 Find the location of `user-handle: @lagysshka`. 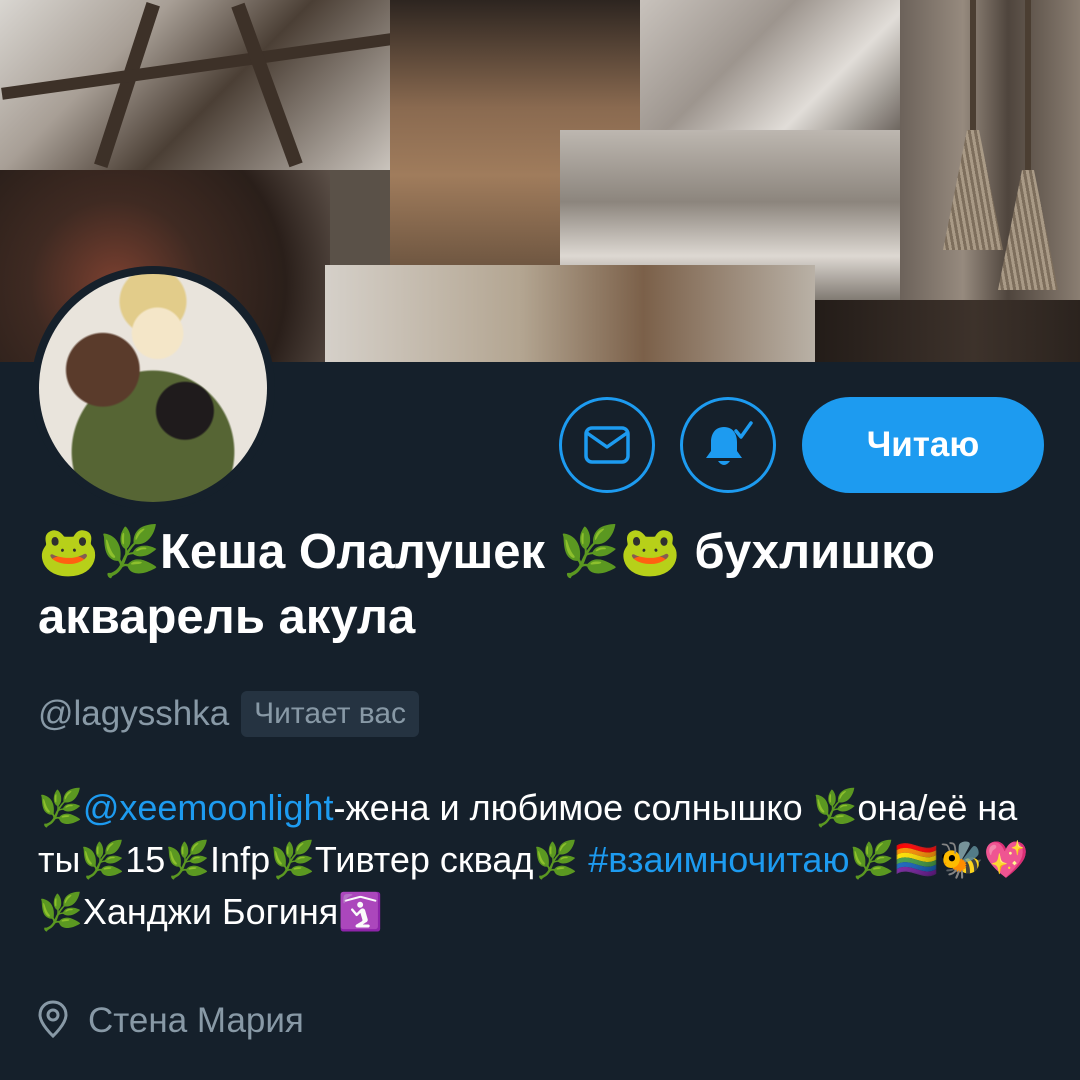

user-handle: @lagysshka is located at coordinates (134, 713).